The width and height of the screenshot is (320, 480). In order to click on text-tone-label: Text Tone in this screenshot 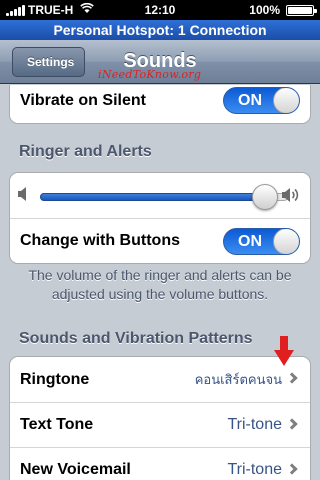, I will do `click(57, 424)`.